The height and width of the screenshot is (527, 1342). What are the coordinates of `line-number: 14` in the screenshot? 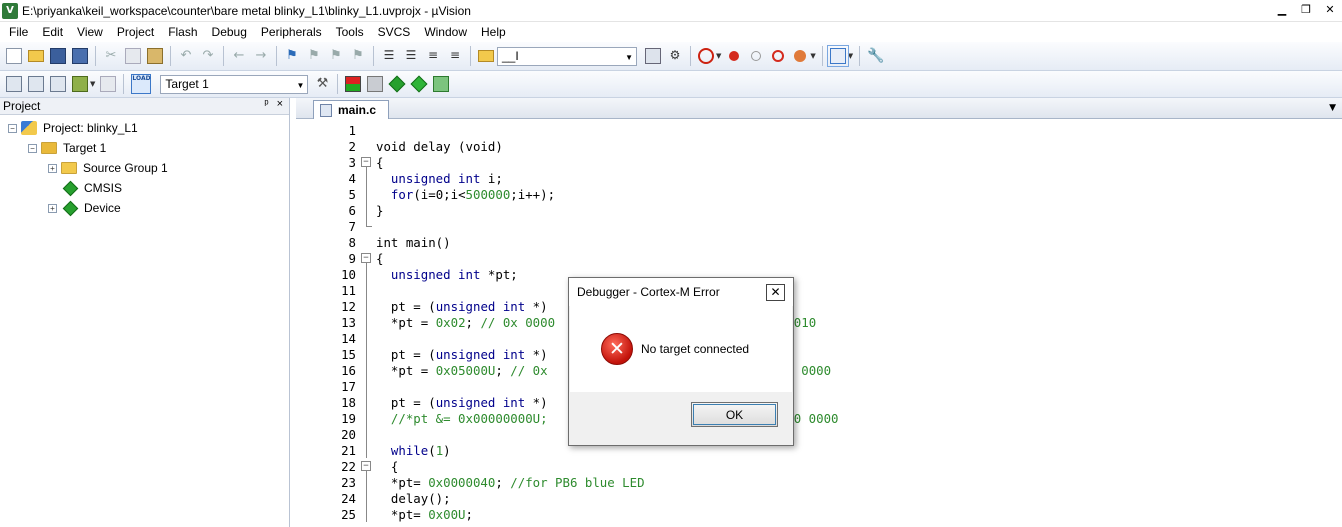 It's located at (348, 338).